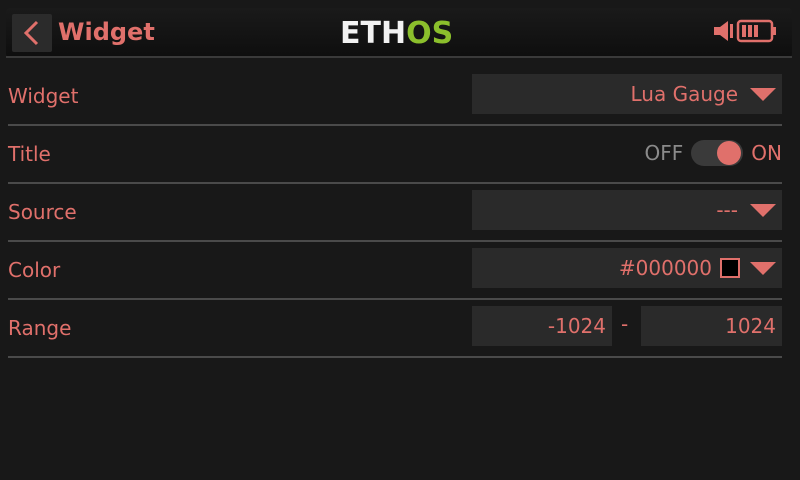 This screenshot has height=480, width=800. I want to click on color-dropdown: #000000, so click(627, 268).